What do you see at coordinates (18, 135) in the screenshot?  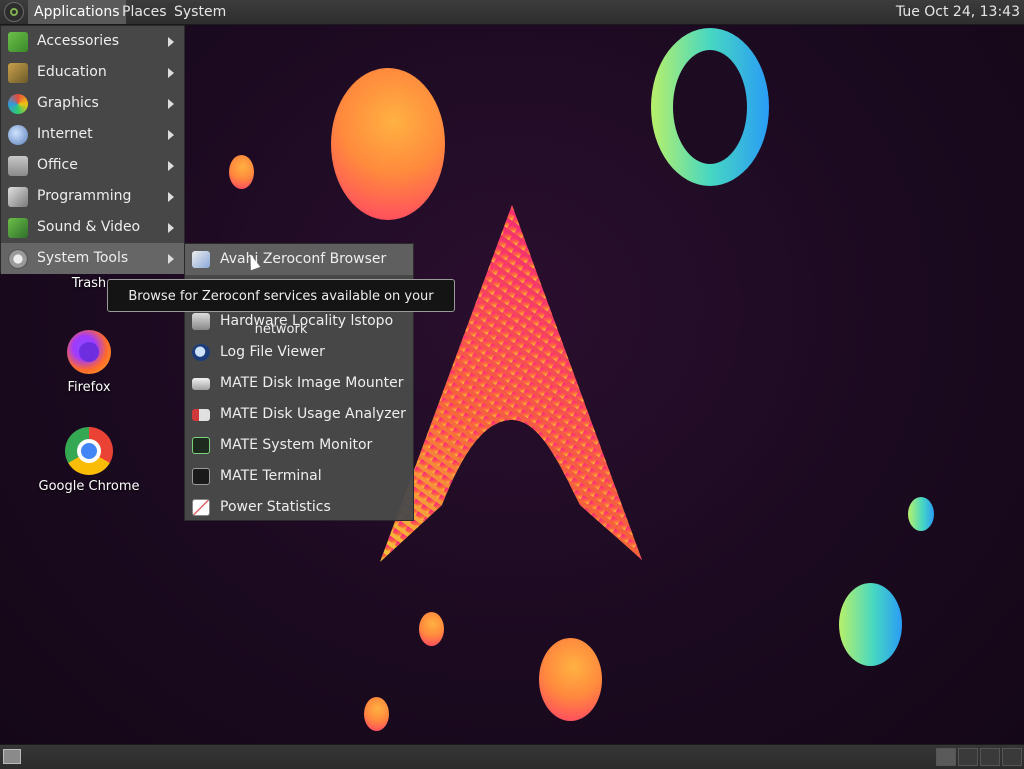 I see `internet-icon` at bounding box center [18, 135].